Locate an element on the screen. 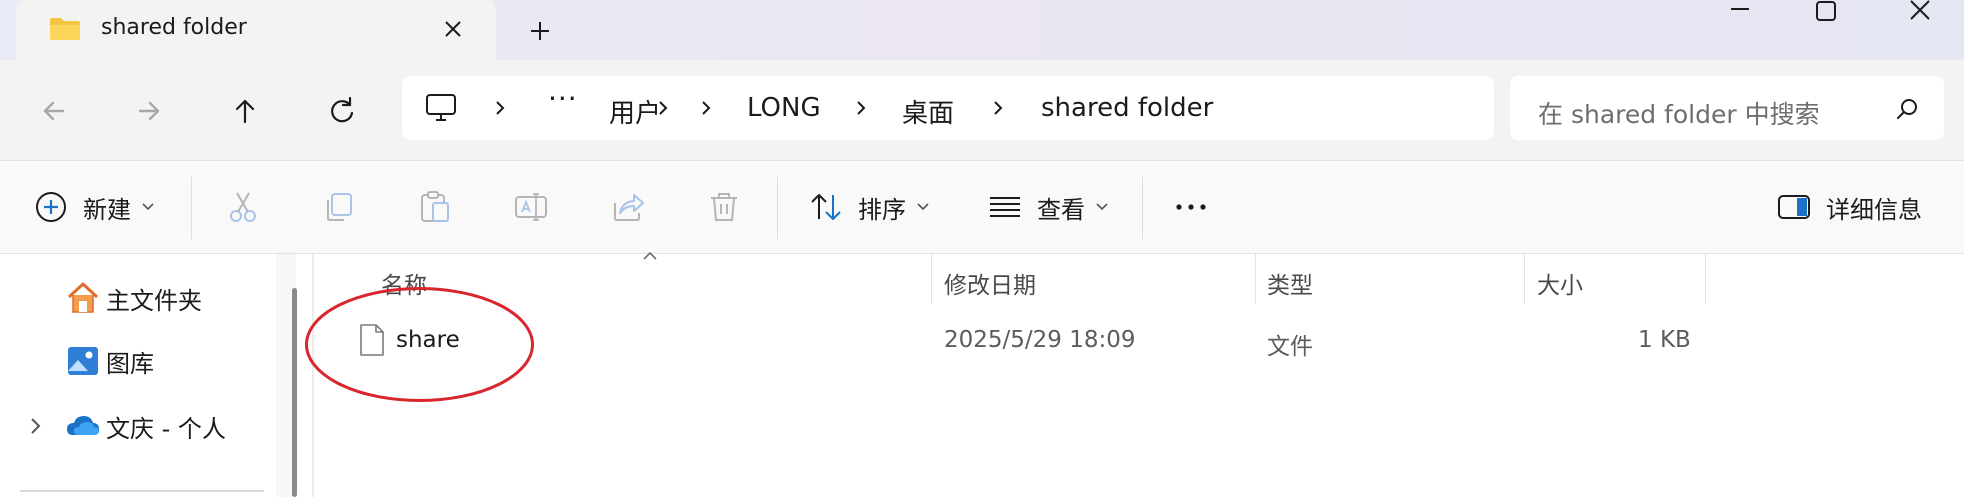 The height and width of the screenshot is (497, 1964). forward-arrow-icon is located at coordinates (149, 111).